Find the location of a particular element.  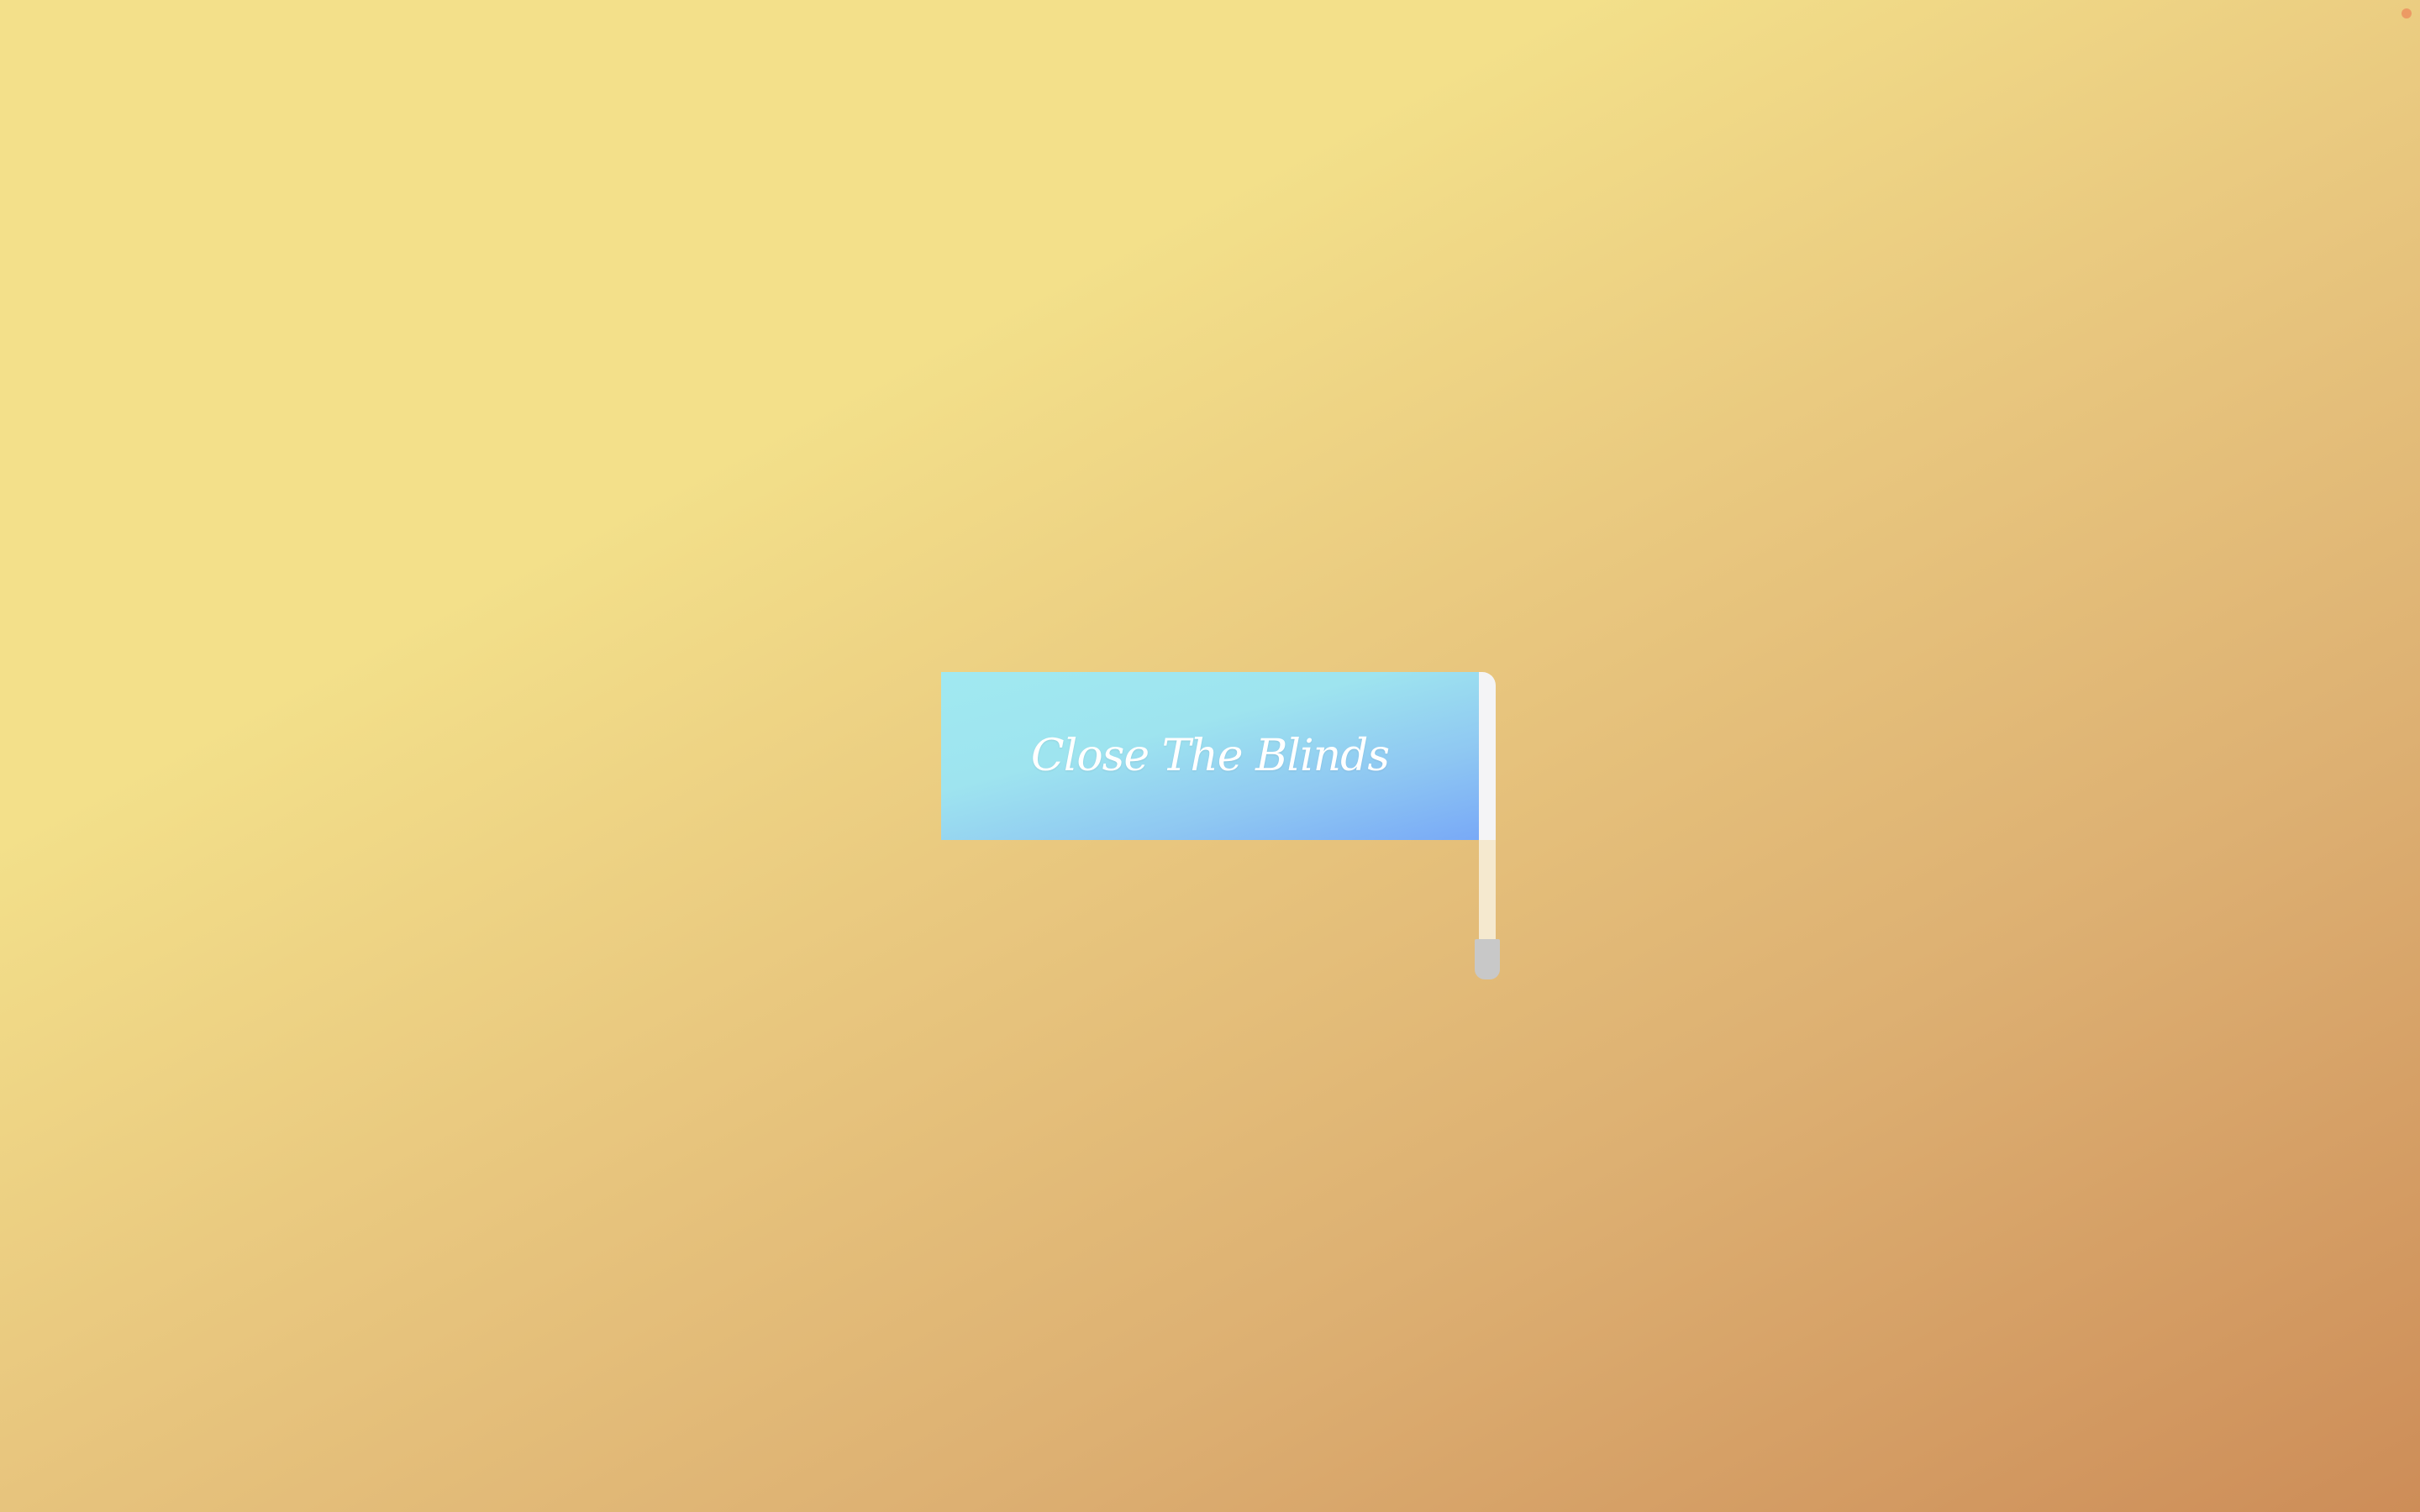

status-dot-icon is located at coordinates (2407, 13).